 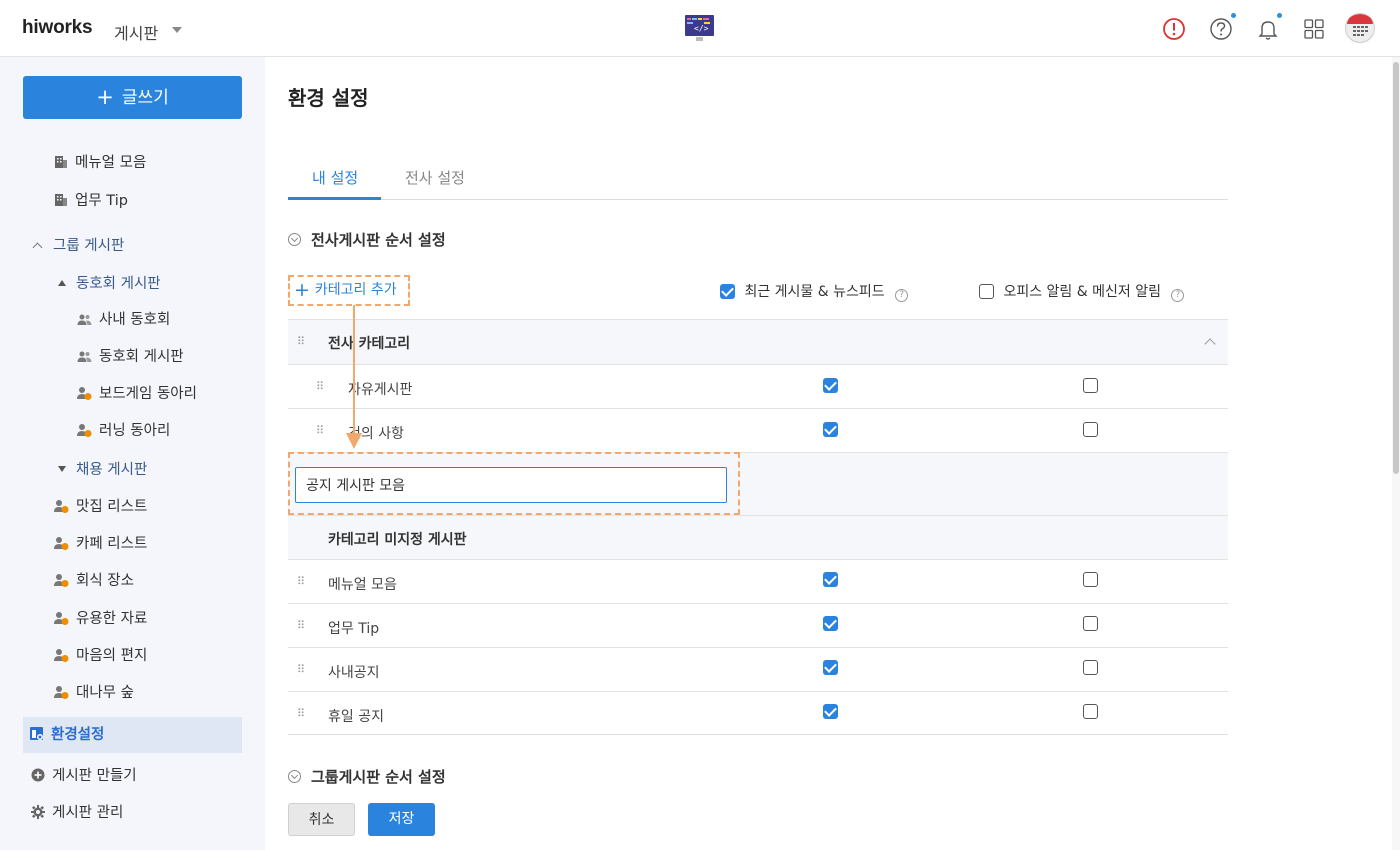 I want to click on sidebar-item-create-board: 게시판 만들기, so click(x=84, y=774).